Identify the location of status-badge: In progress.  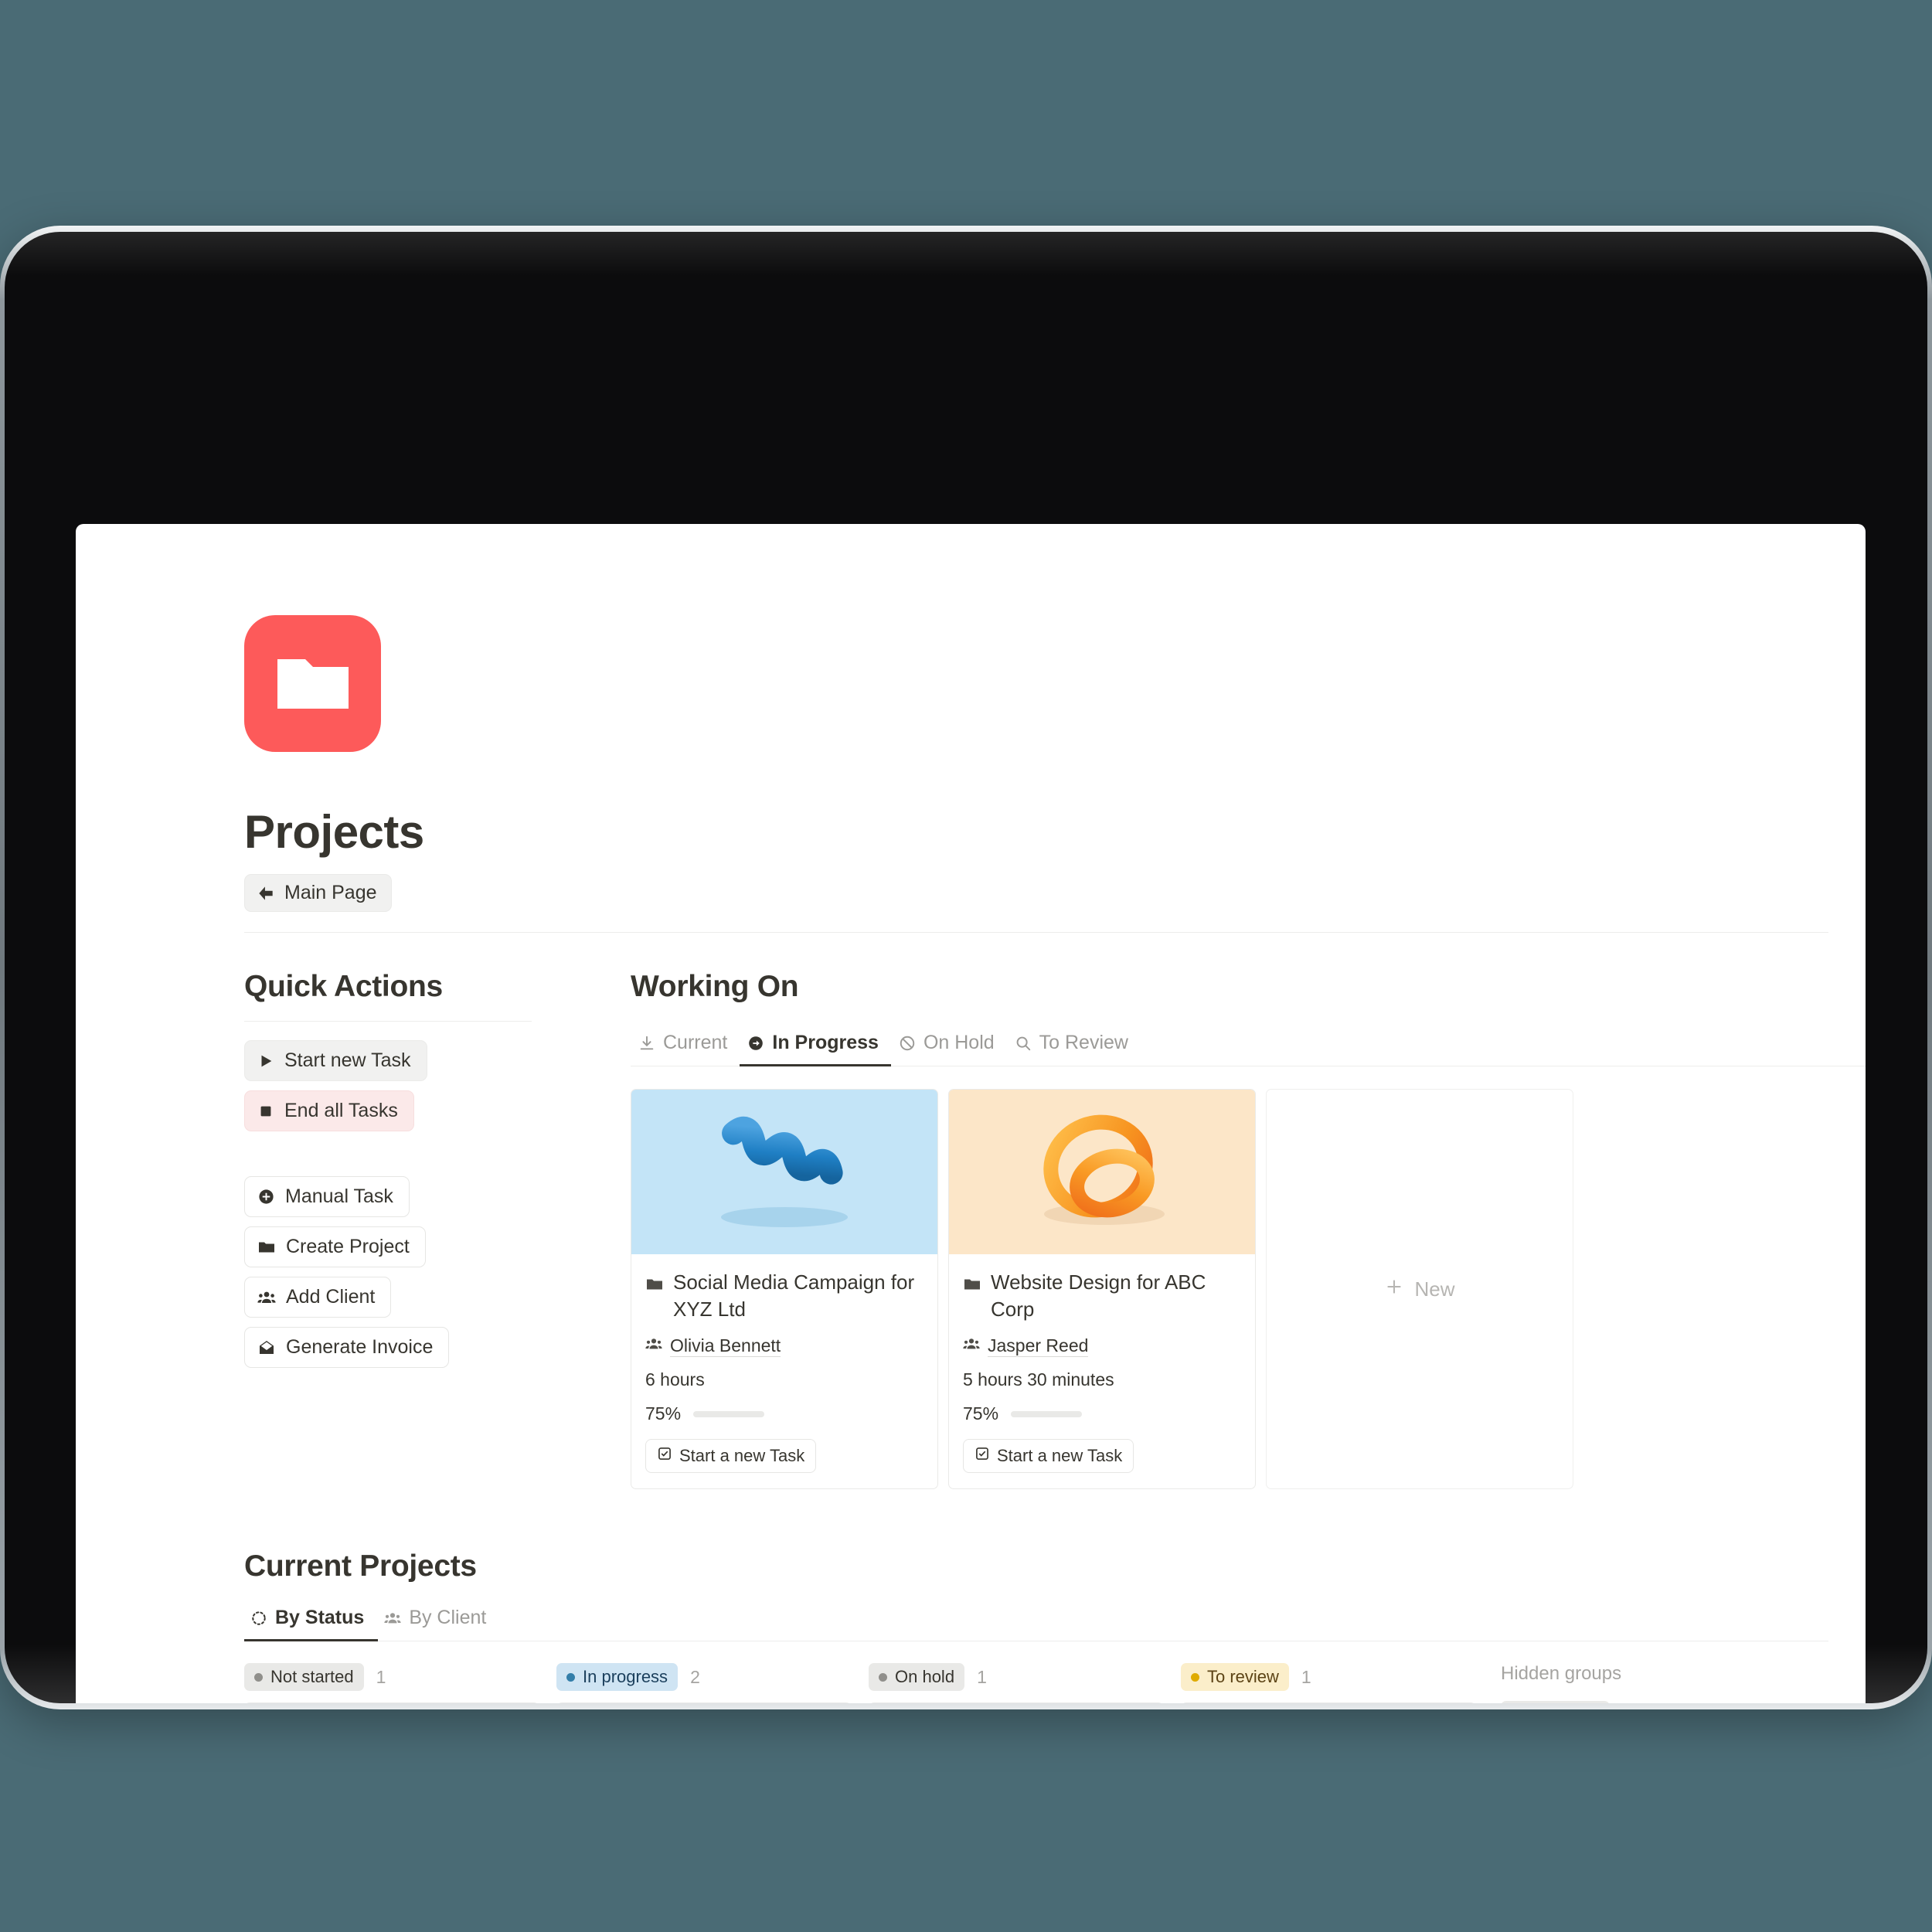
(617, 1678).